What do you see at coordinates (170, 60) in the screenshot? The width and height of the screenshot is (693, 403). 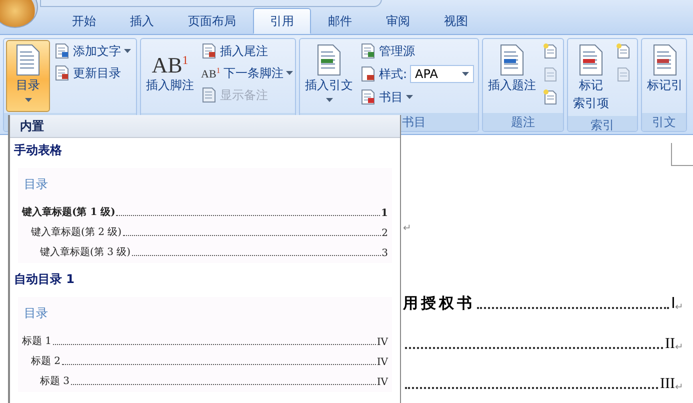 I see `footnote-icon: AB$^{1}$` at bounding box center [170, 60].